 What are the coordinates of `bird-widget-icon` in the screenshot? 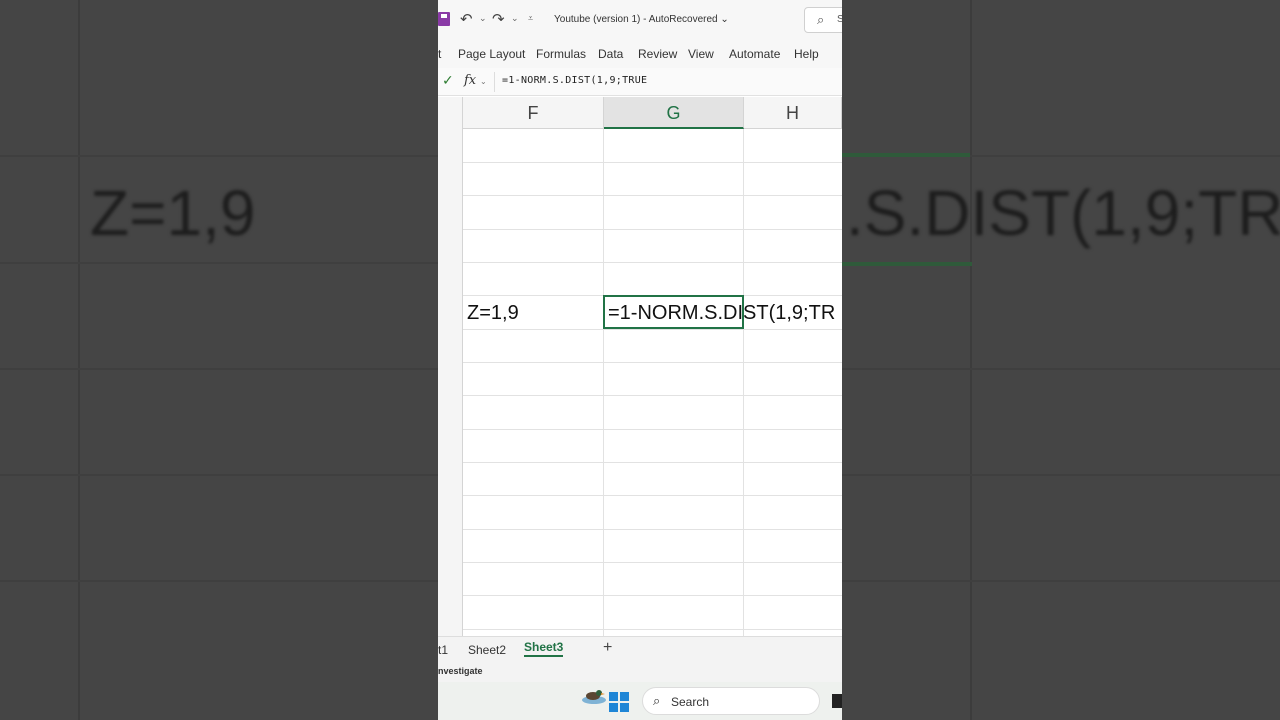 It's located at (594, 696).